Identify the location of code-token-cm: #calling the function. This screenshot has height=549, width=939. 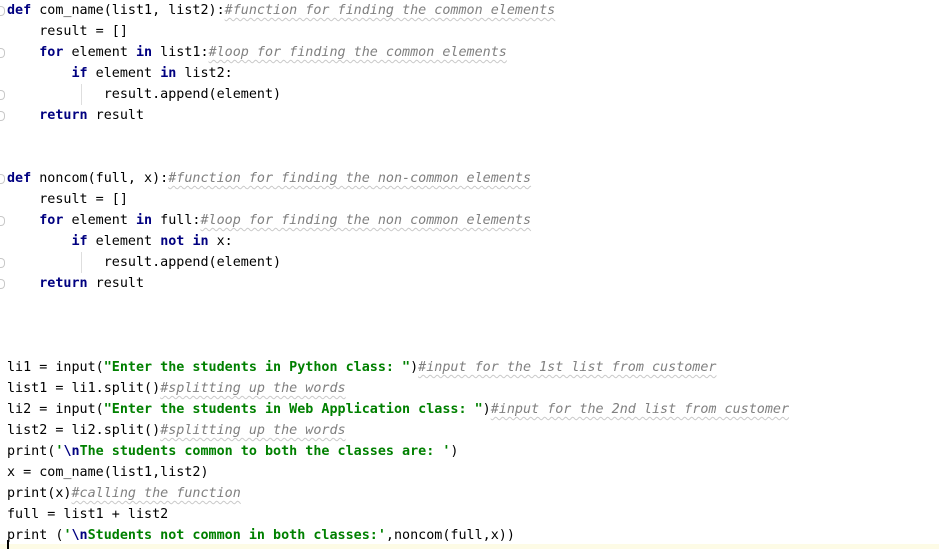
(156, 493).